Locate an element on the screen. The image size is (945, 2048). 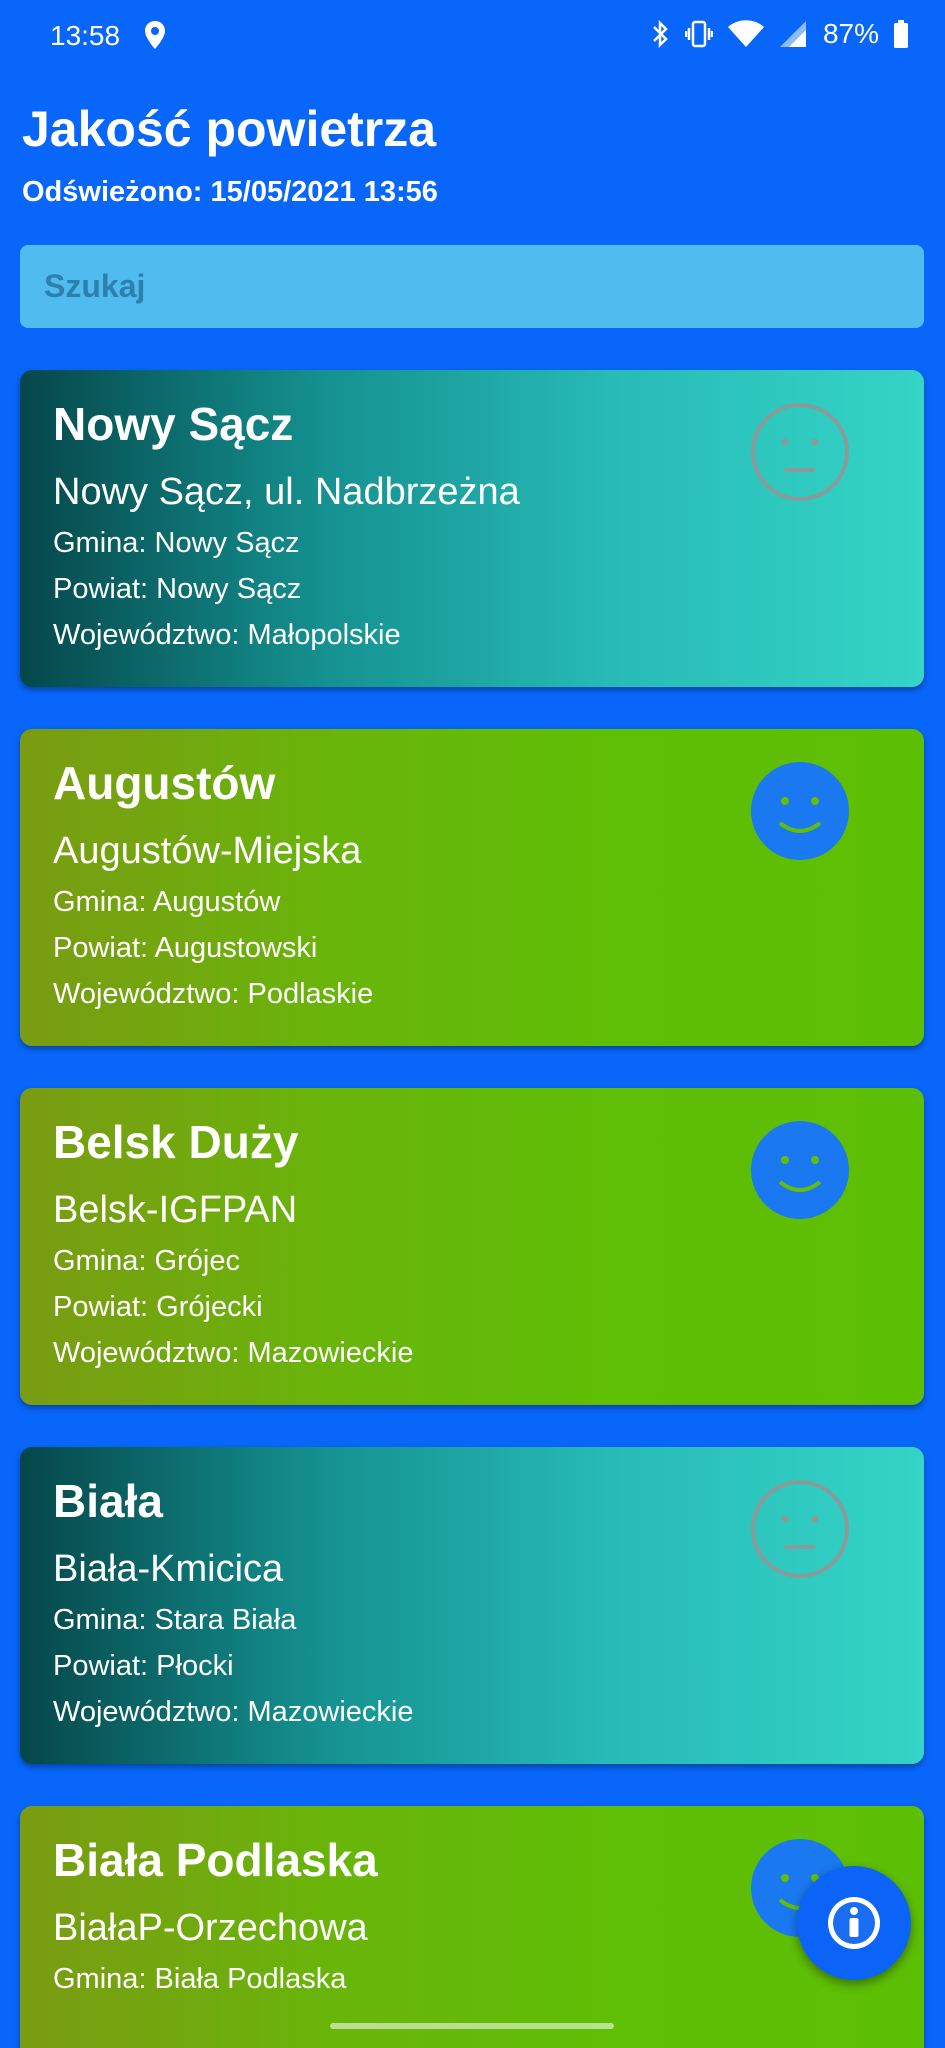
station-powiat: Powiat: Grójecki is located at coordinates (158, 1307).